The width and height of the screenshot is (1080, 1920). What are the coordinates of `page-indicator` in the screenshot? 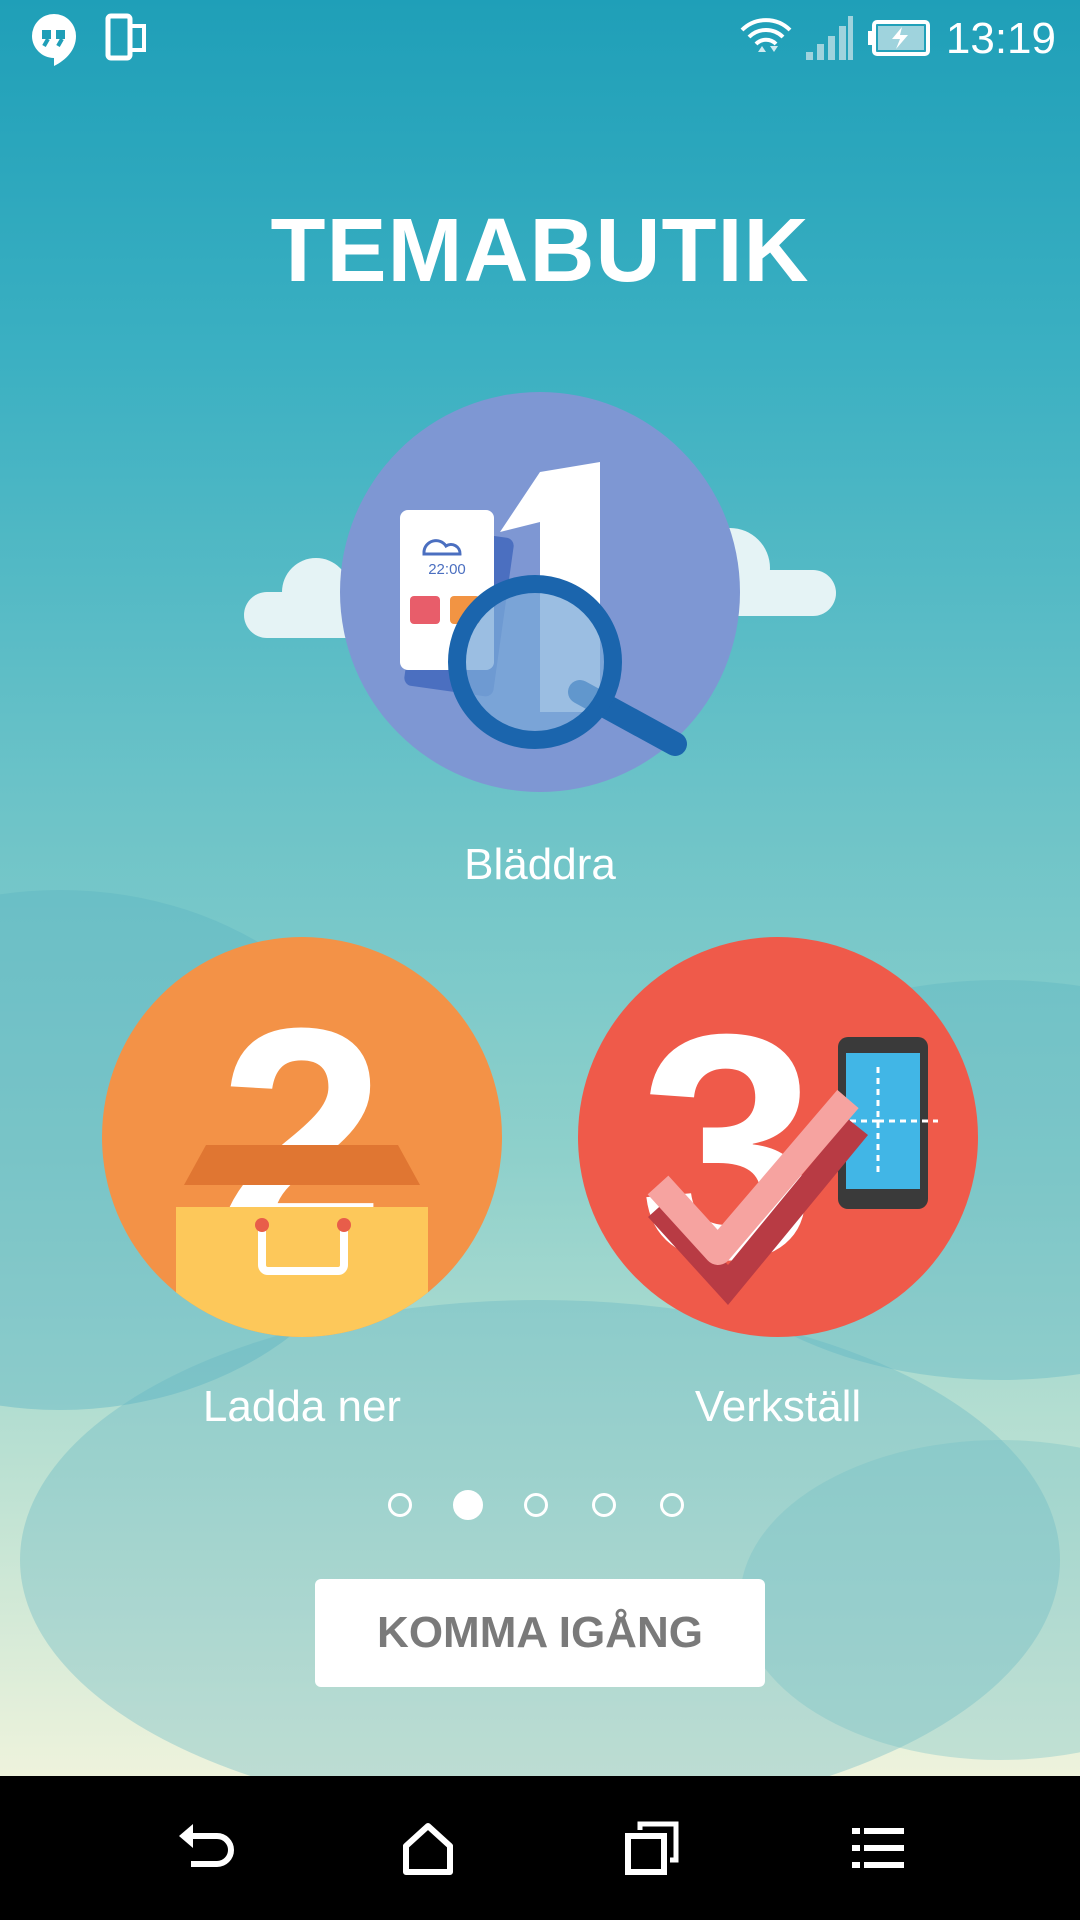 It's located at (540, 1506).